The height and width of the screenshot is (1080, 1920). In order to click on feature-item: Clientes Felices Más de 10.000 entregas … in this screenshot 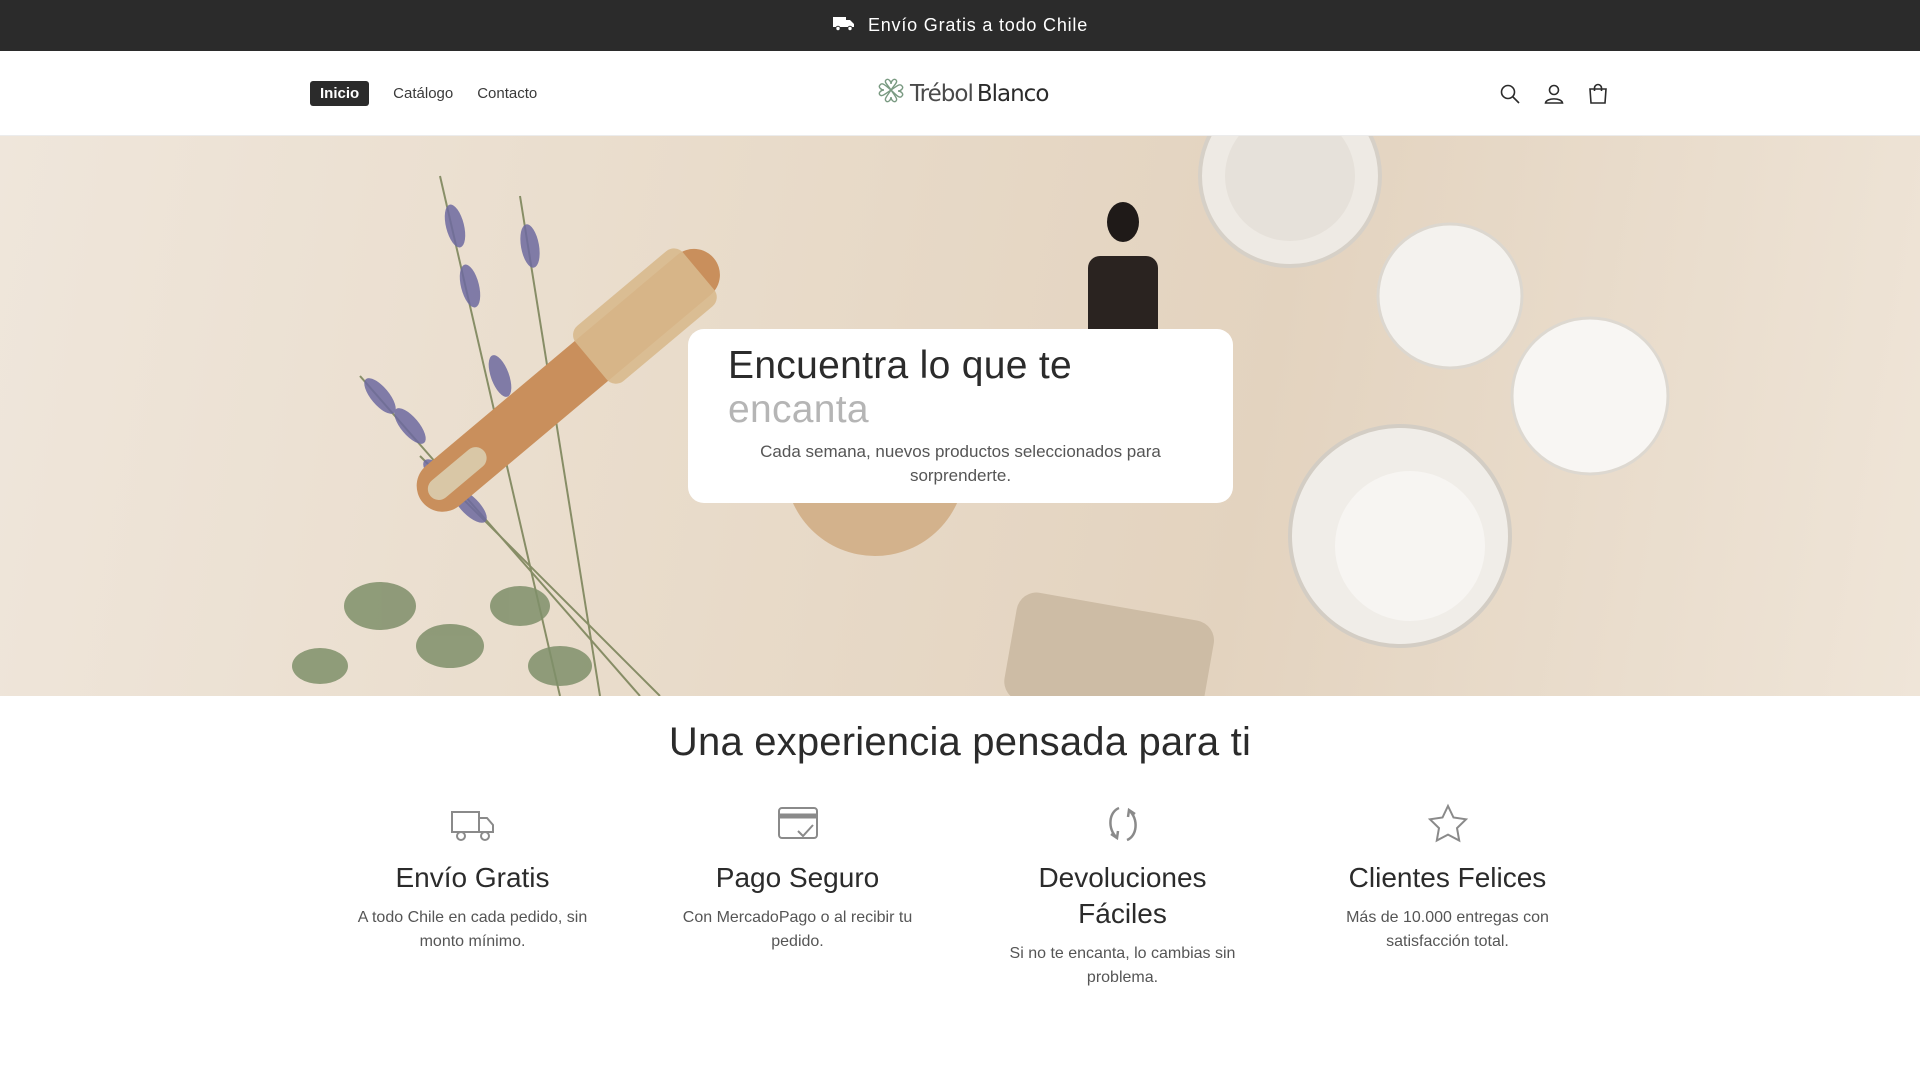, I will do `click(1447, 895)`.